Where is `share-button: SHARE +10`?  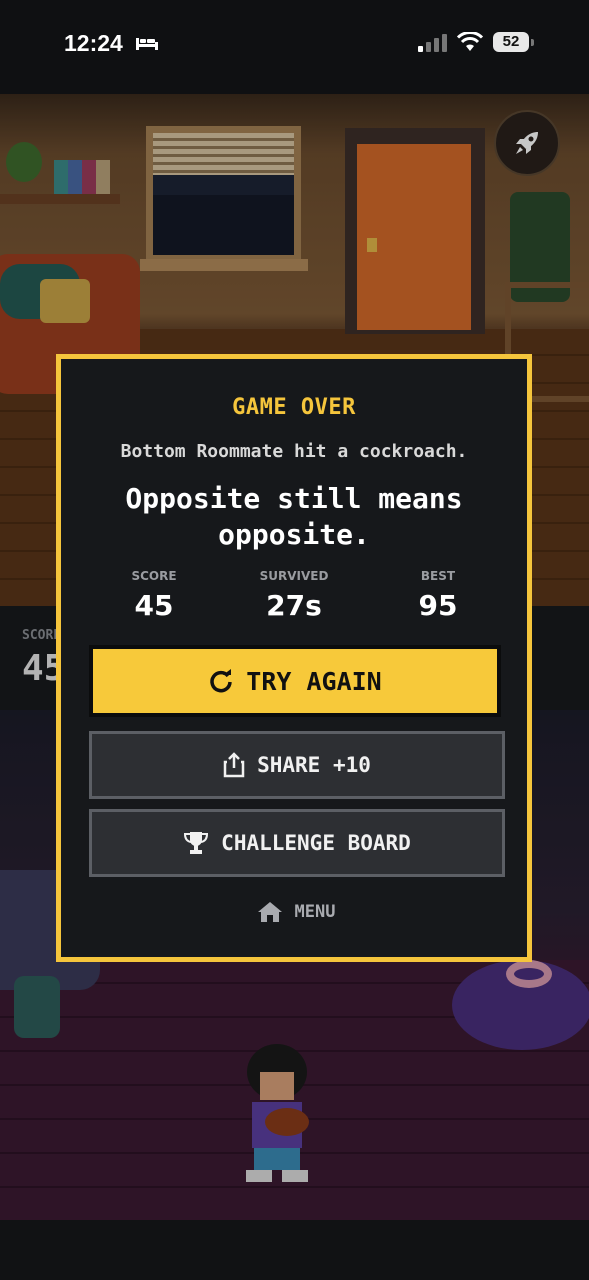
share-button: SHARE +10 is located at coordinates (297, 765).